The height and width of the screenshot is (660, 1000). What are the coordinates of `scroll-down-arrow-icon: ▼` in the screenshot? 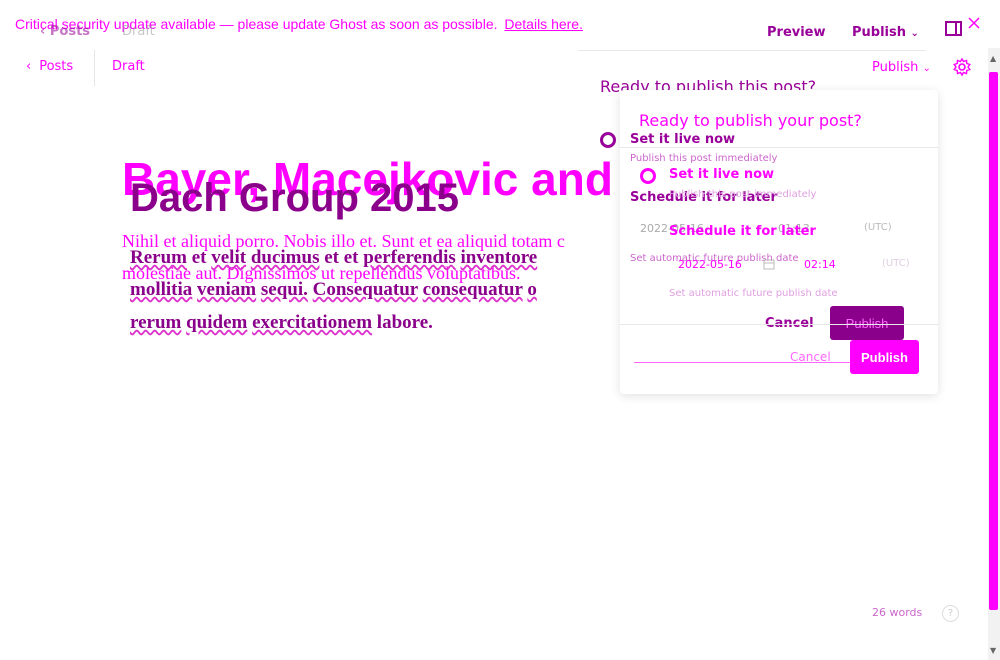 It's located at (993, 650).